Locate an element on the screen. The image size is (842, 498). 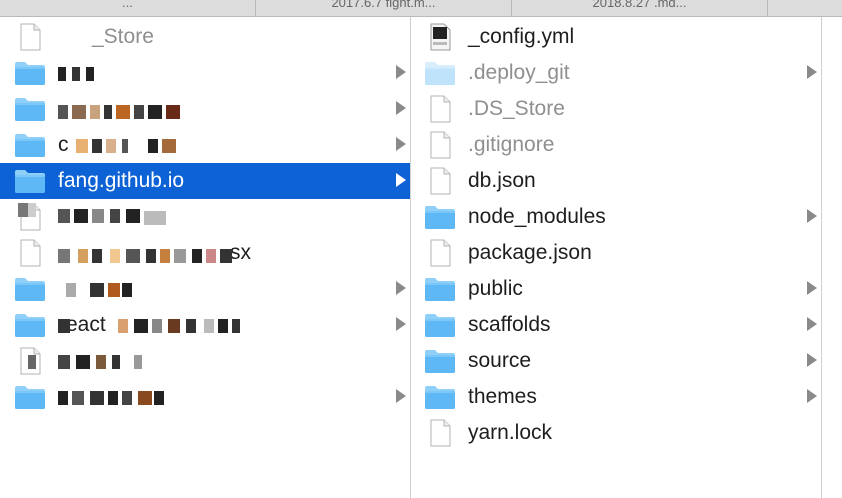
list-item-store: _Store is located at coordinates (205, 37).